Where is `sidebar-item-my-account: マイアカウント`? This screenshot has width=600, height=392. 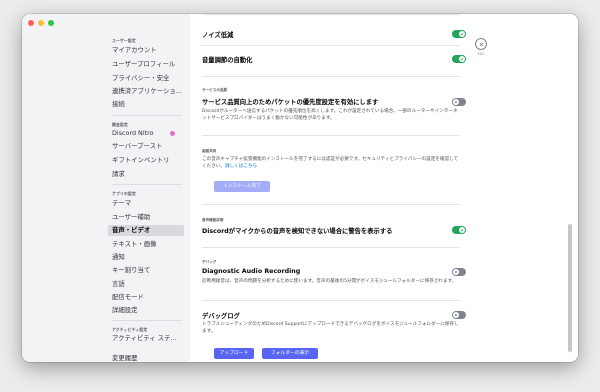
sidebar-item-my-account: マイアカウント is located at coordinates (146, 50).